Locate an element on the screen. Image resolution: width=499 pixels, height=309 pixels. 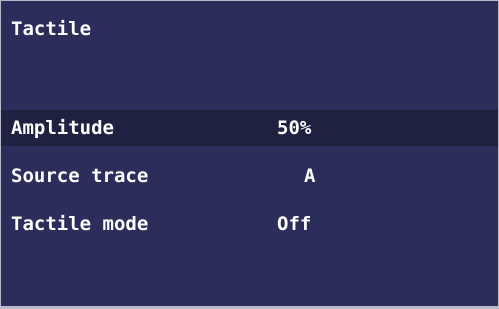
menu-row-source-trace: Source trace A is located at coordinates (249, 176).